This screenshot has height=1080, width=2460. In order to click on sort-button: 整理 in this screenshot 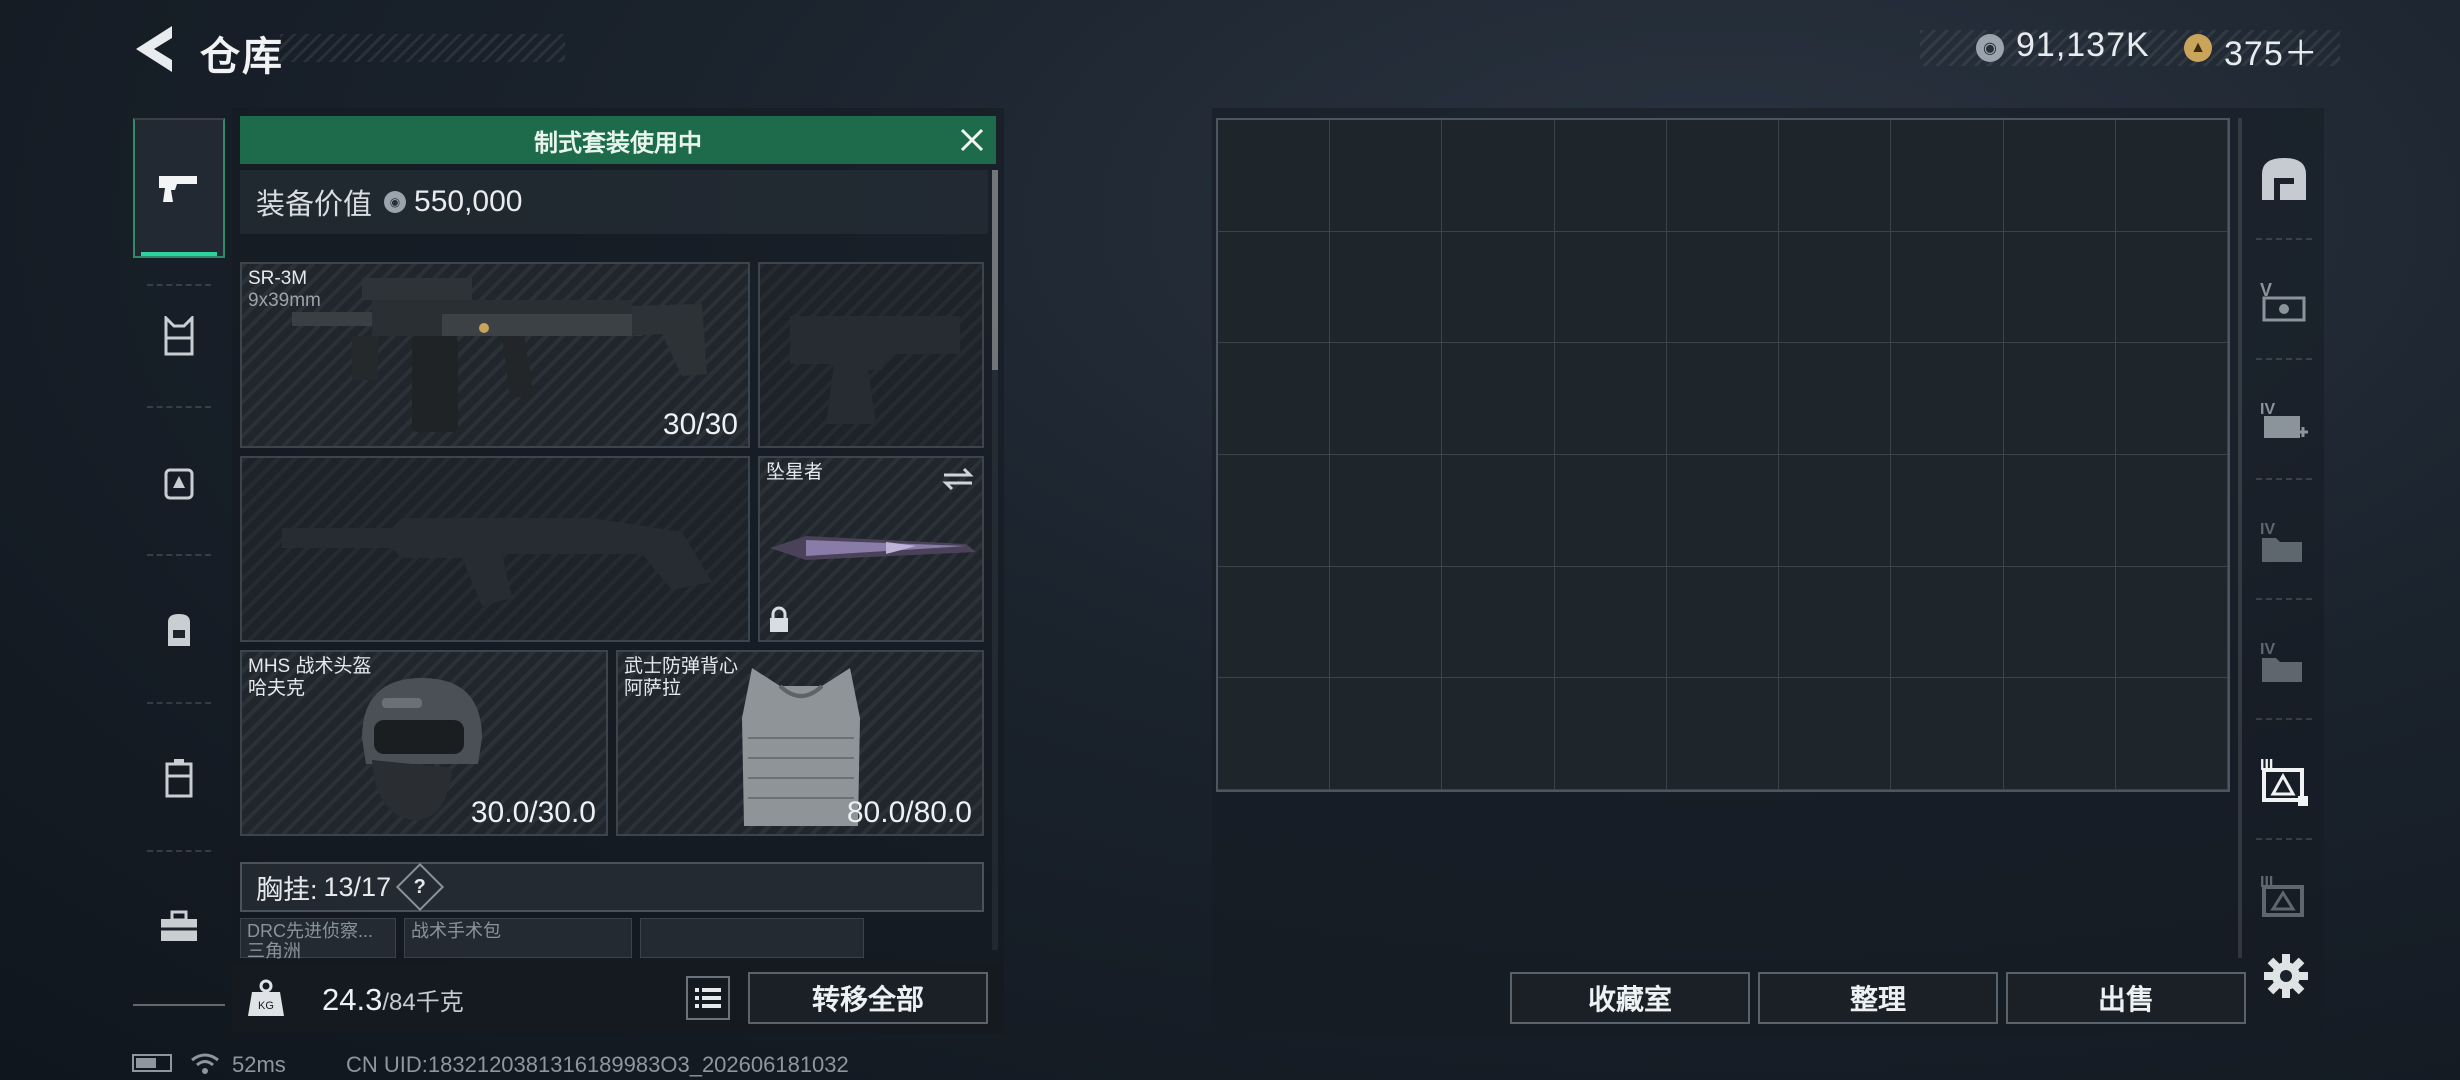, I will do `click(1878, 998)`.